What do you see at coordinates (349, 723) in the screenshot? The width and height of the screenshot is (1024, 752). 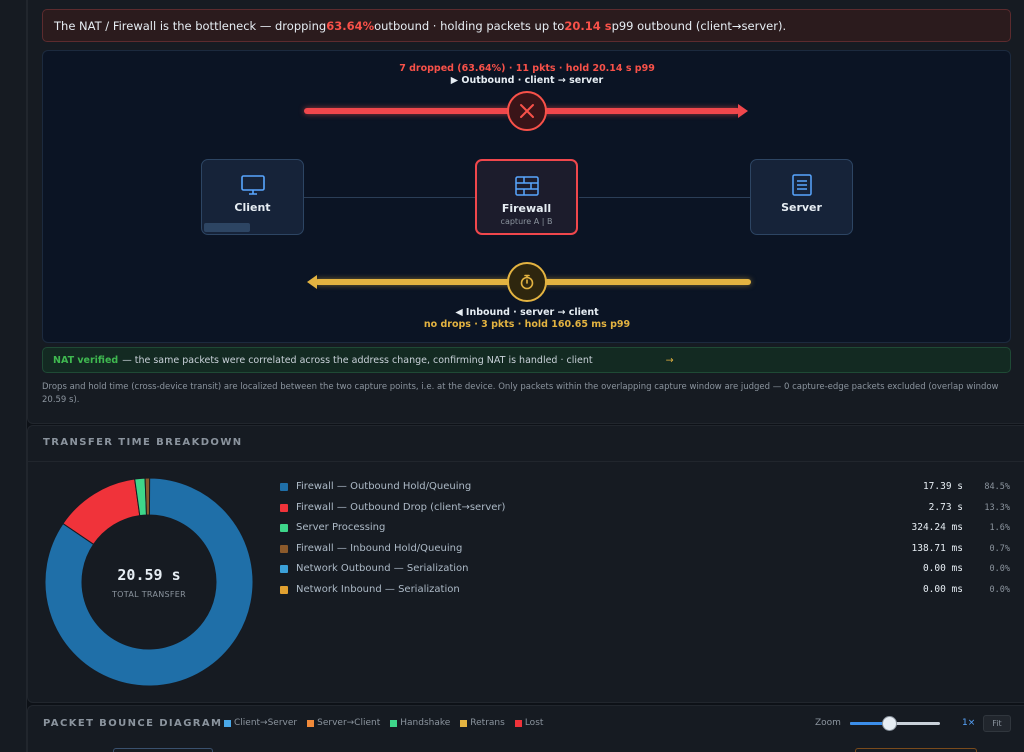 I see `legend-label: Server→Client` at bounding box center [349, 723].